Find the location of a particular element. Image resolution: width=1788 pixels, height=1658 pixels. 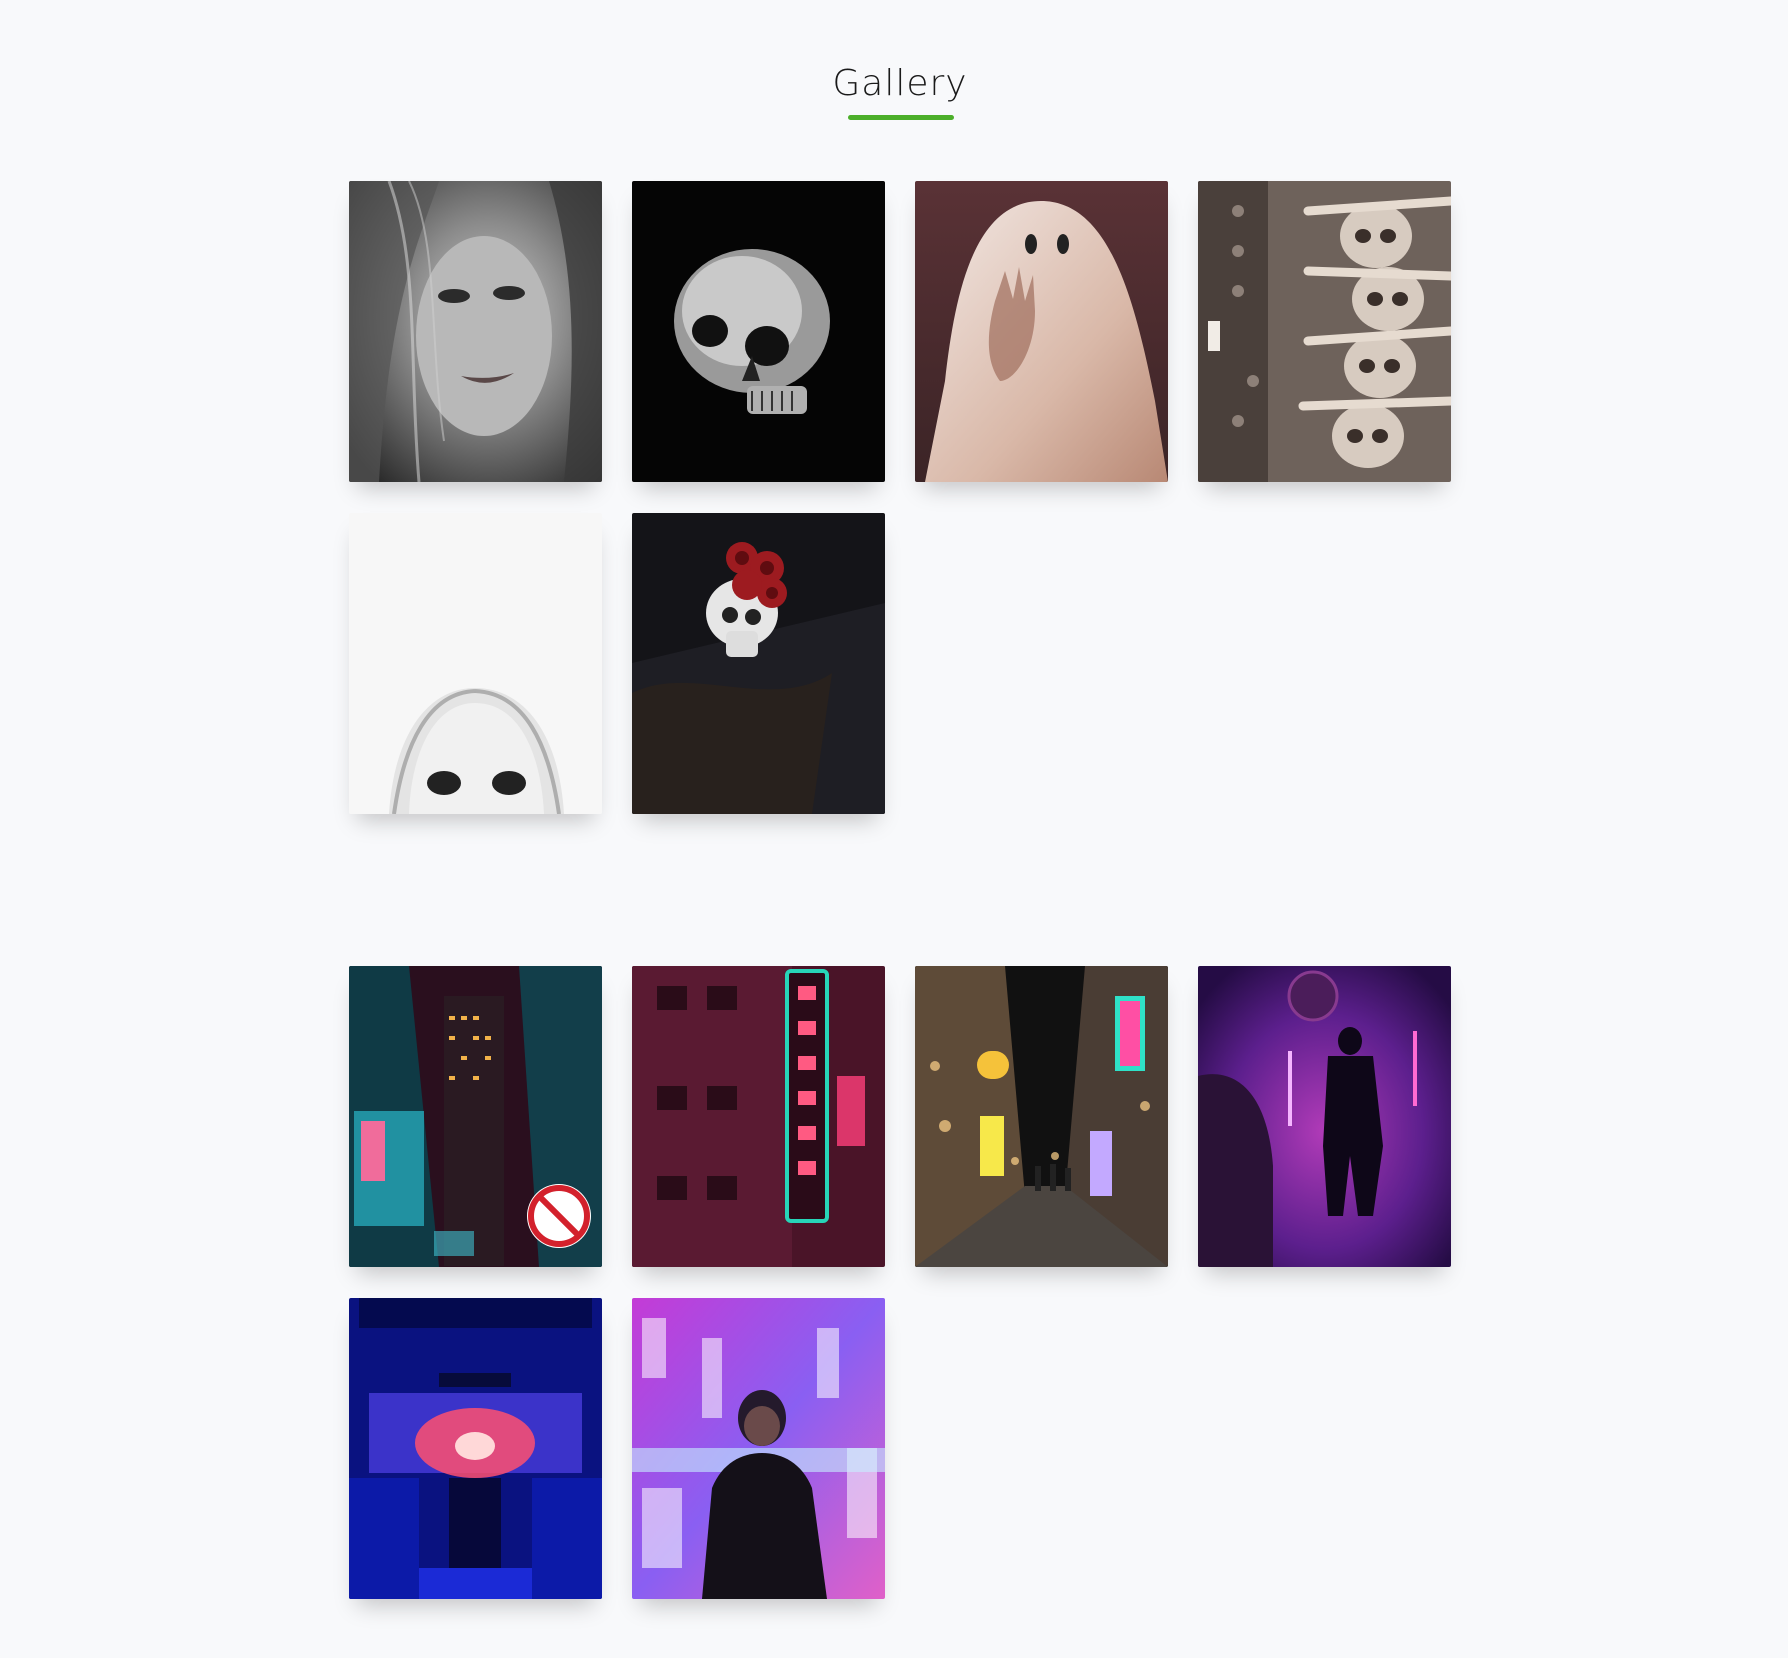

gallery-image-ghost is located at coordinates (1041, 331).